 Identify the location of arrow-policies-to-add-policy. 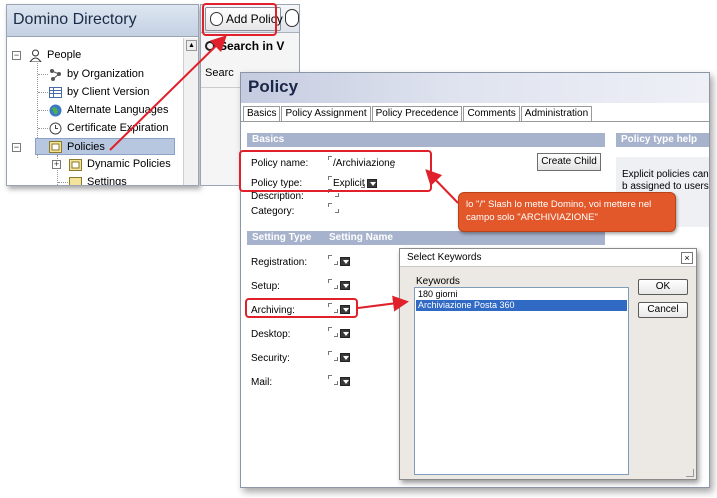
(168, 93).